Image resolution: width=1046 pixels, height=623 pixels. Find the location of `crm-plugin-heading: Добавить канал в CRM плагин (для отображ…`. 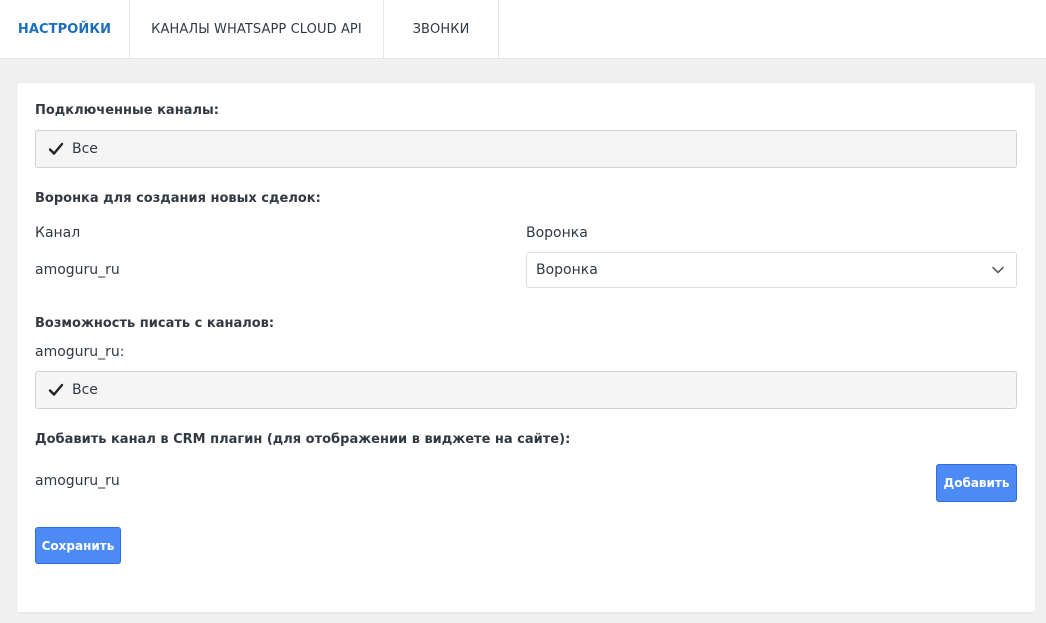

crm-plugin-heading: Добавить канал в CRM плагин (для отображ… is located at coordinates (303, 439).